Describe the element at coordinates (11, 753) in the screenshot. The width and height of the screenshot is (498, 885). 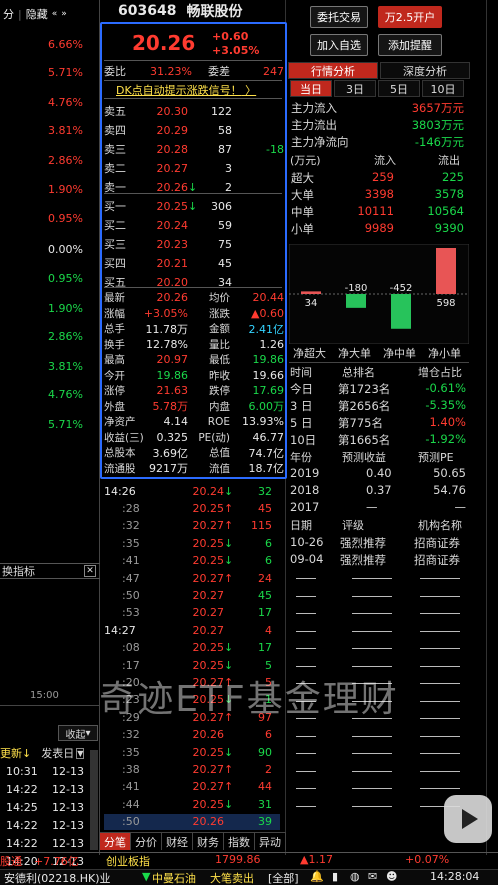
I see `update-header: 更新` at that location.